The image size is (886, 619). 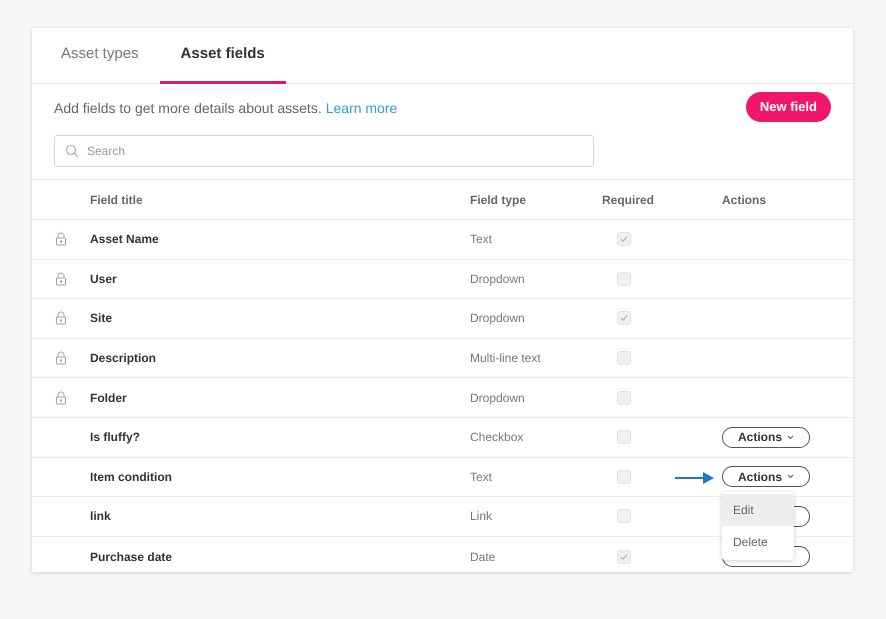 What do you see at coordinates (100, 516) in the screenshot?
I see `field-title: link` at bounding box center [100, 516].